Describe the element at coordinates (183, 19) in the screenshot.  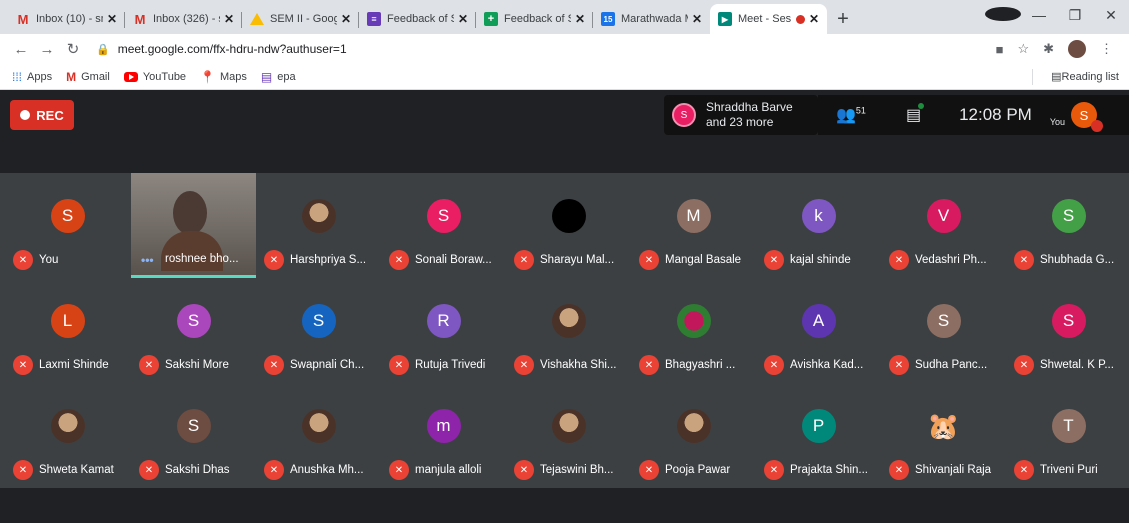
I see `browser-tab: M Inbox (326) - sh ✕` at that location.